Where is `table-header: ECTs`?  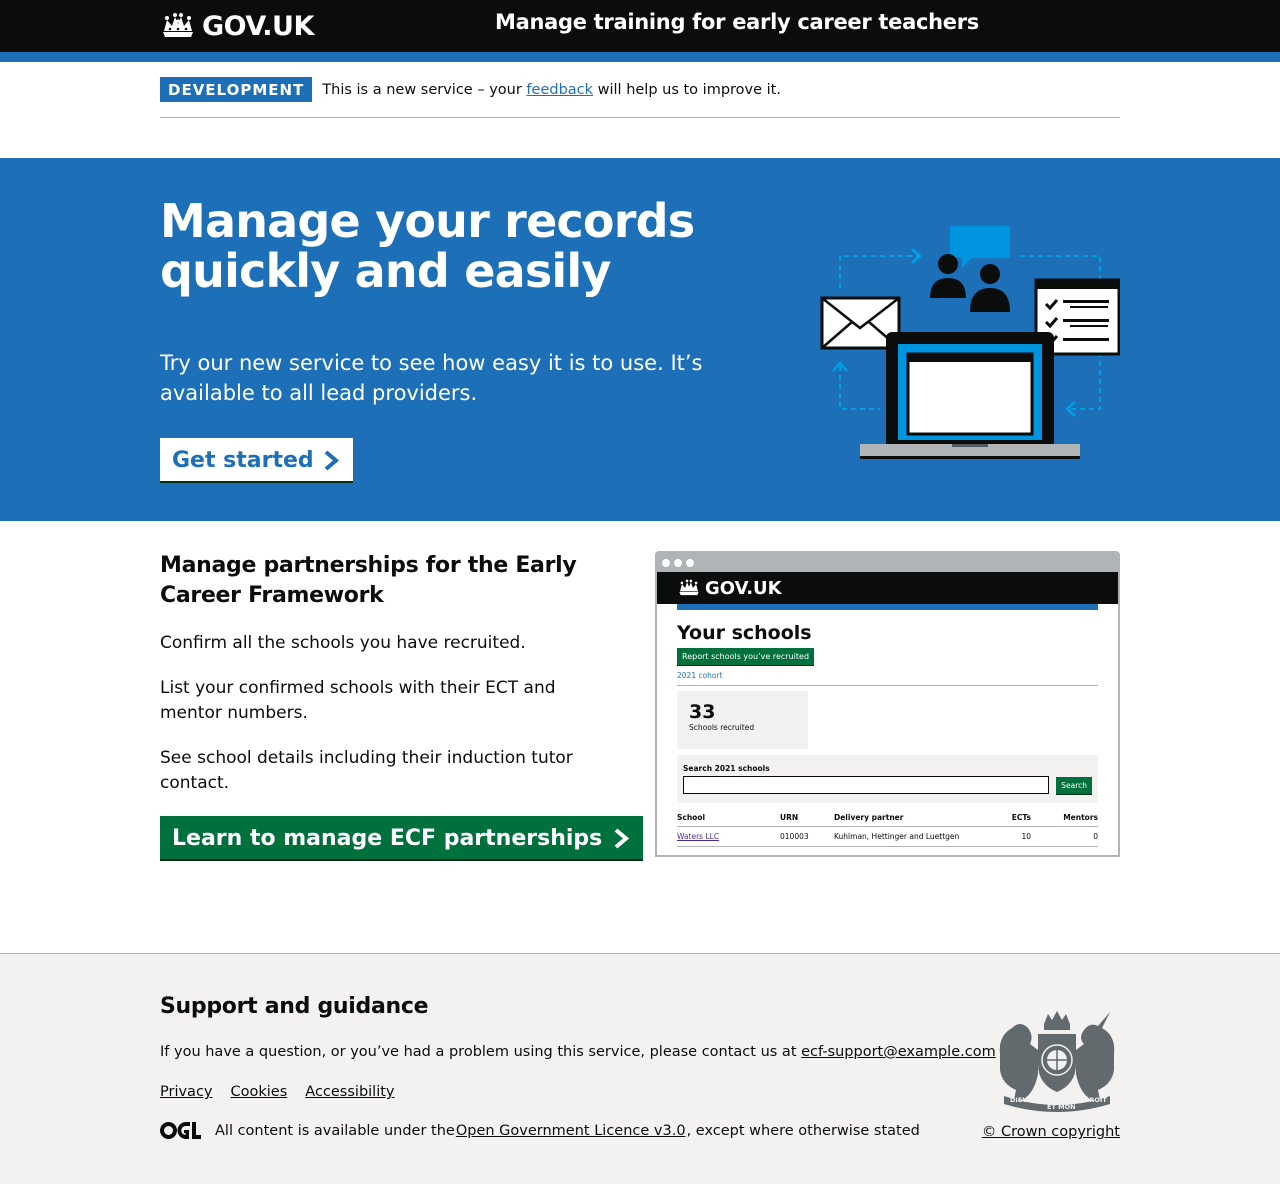
table-header: ECTs is located at coordinates (1012, 818).